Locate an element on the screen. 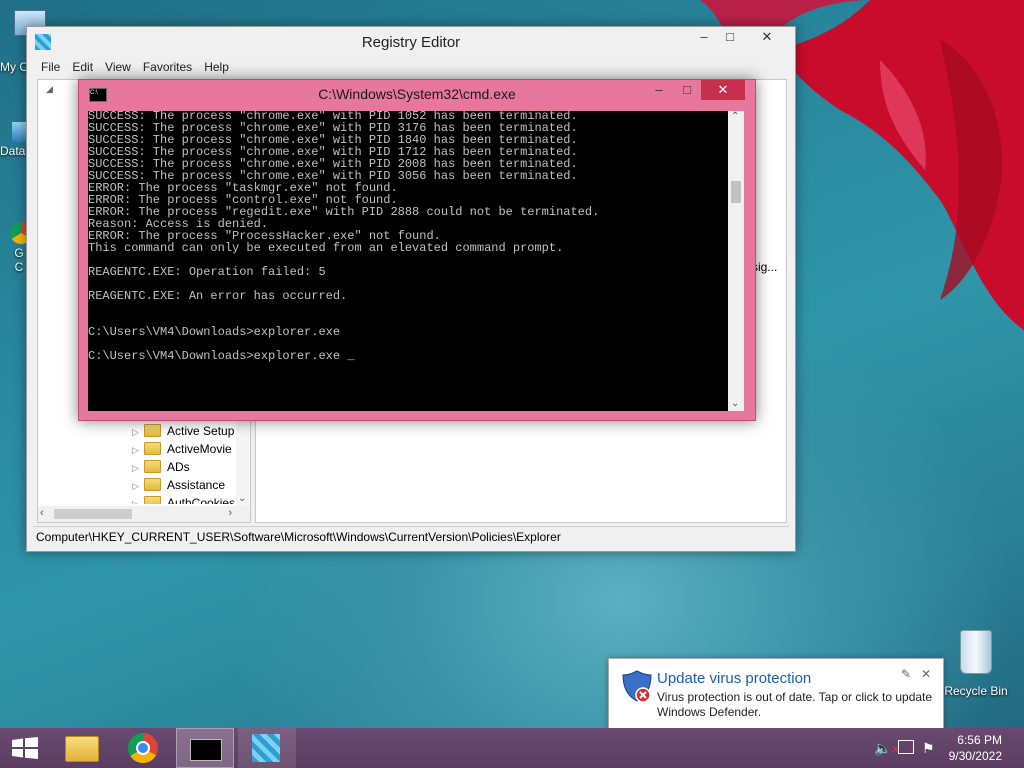  menu-favorites: Favorites is located at coordinates (167, 67).